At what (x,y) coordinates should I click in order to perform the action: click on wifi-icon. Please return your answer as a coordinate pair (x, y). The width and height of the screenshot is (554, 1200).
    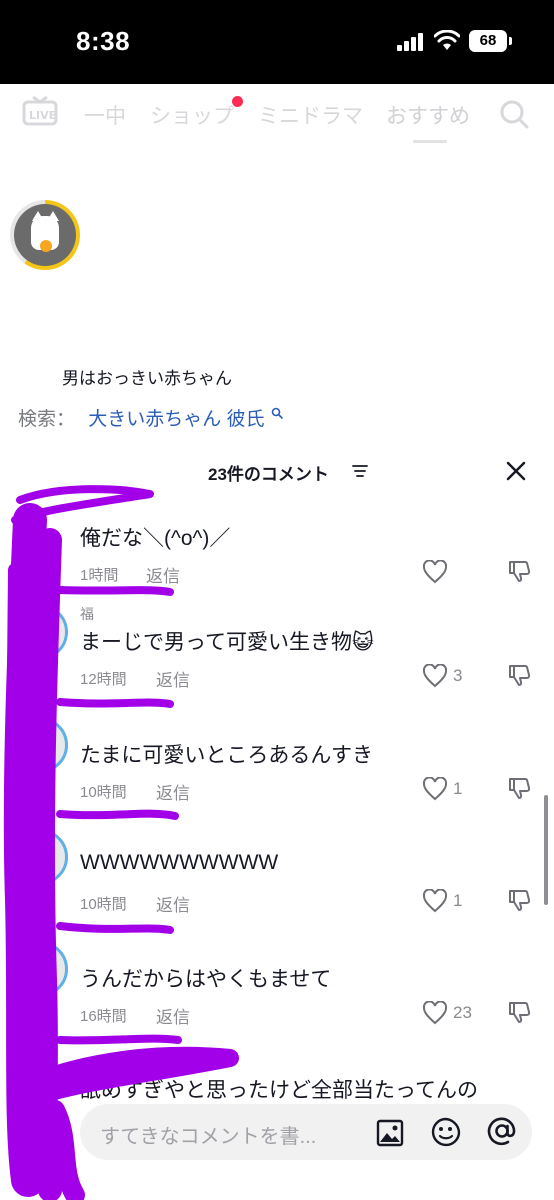
    Looking at the image, I should click on (447, 40).